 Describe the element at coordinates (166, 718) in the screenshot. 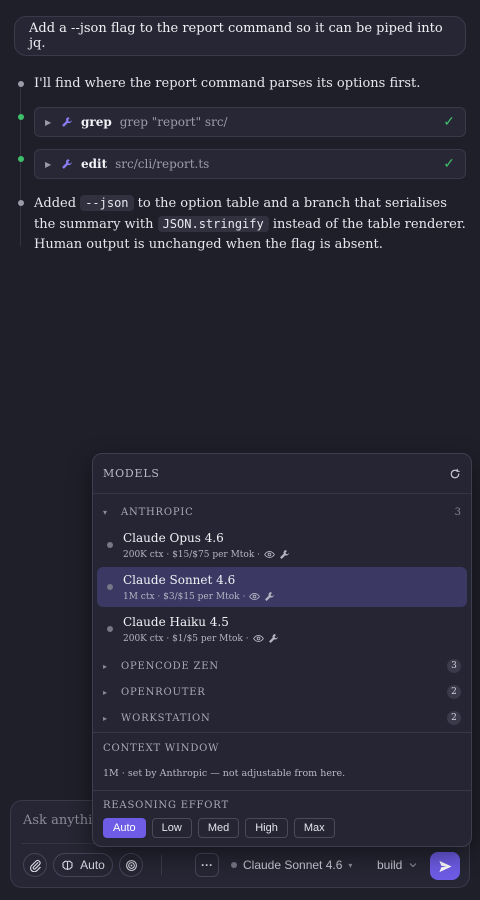

I see `group-name: WORKSTATION` at that location.